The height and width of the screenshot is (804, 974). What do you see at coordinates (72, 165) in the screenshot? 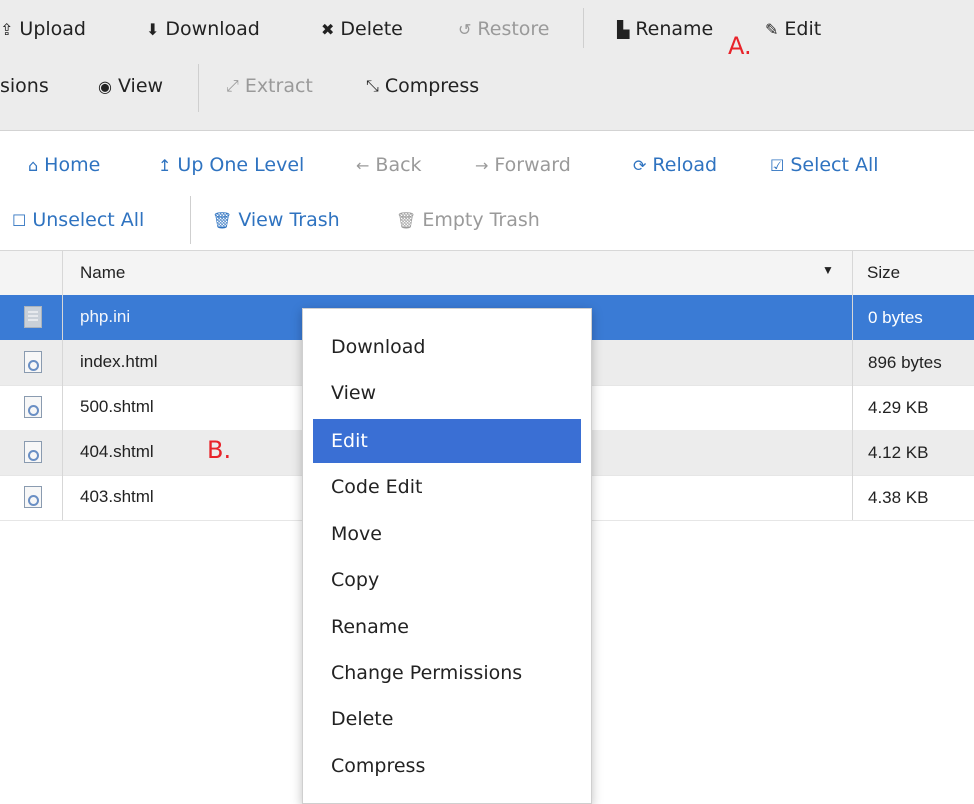
I see `home-label: Home` at bounding box center [72, 165].